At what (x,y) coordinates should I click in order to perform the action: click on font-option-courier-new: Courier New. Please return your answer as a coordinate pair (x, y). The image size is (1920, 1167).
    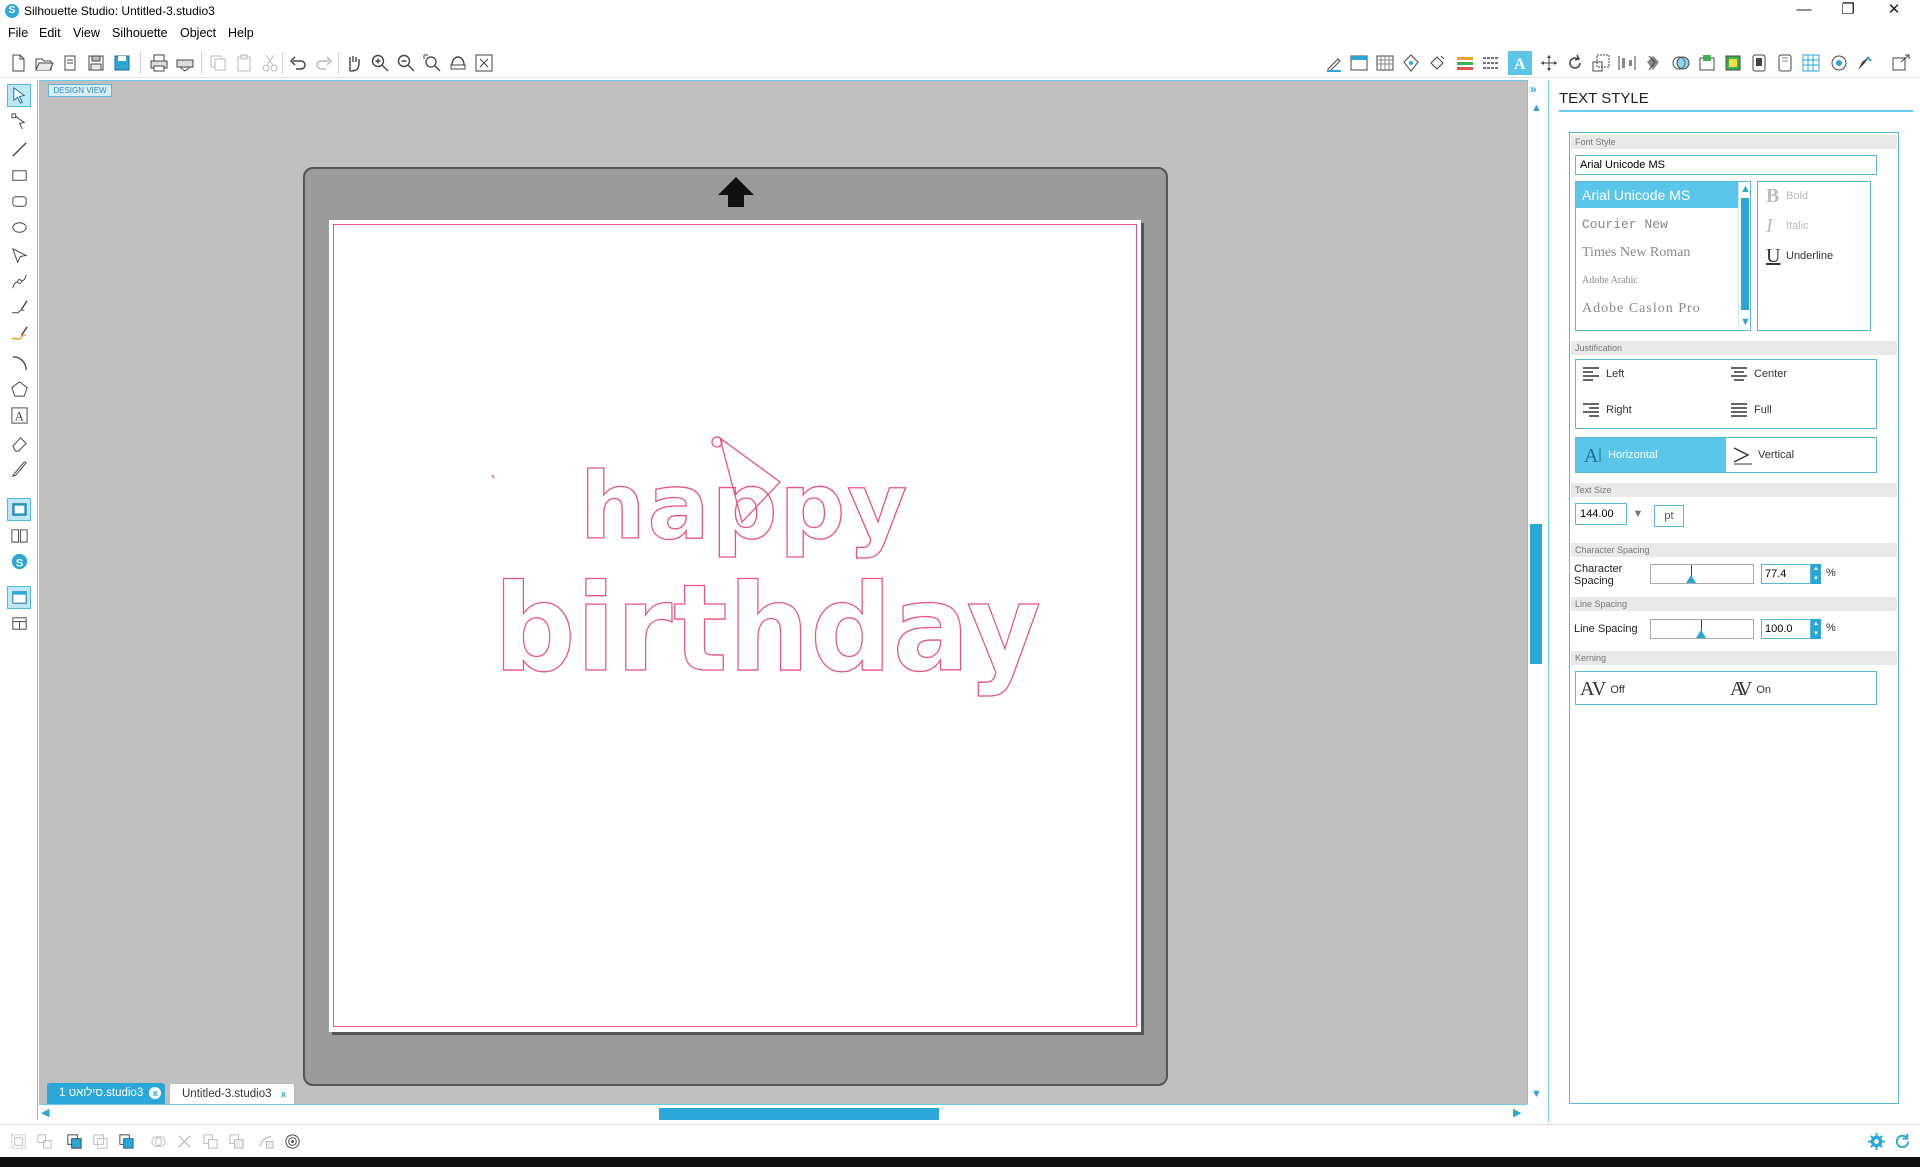
    Looking at the image, I should click on (1657, 225).